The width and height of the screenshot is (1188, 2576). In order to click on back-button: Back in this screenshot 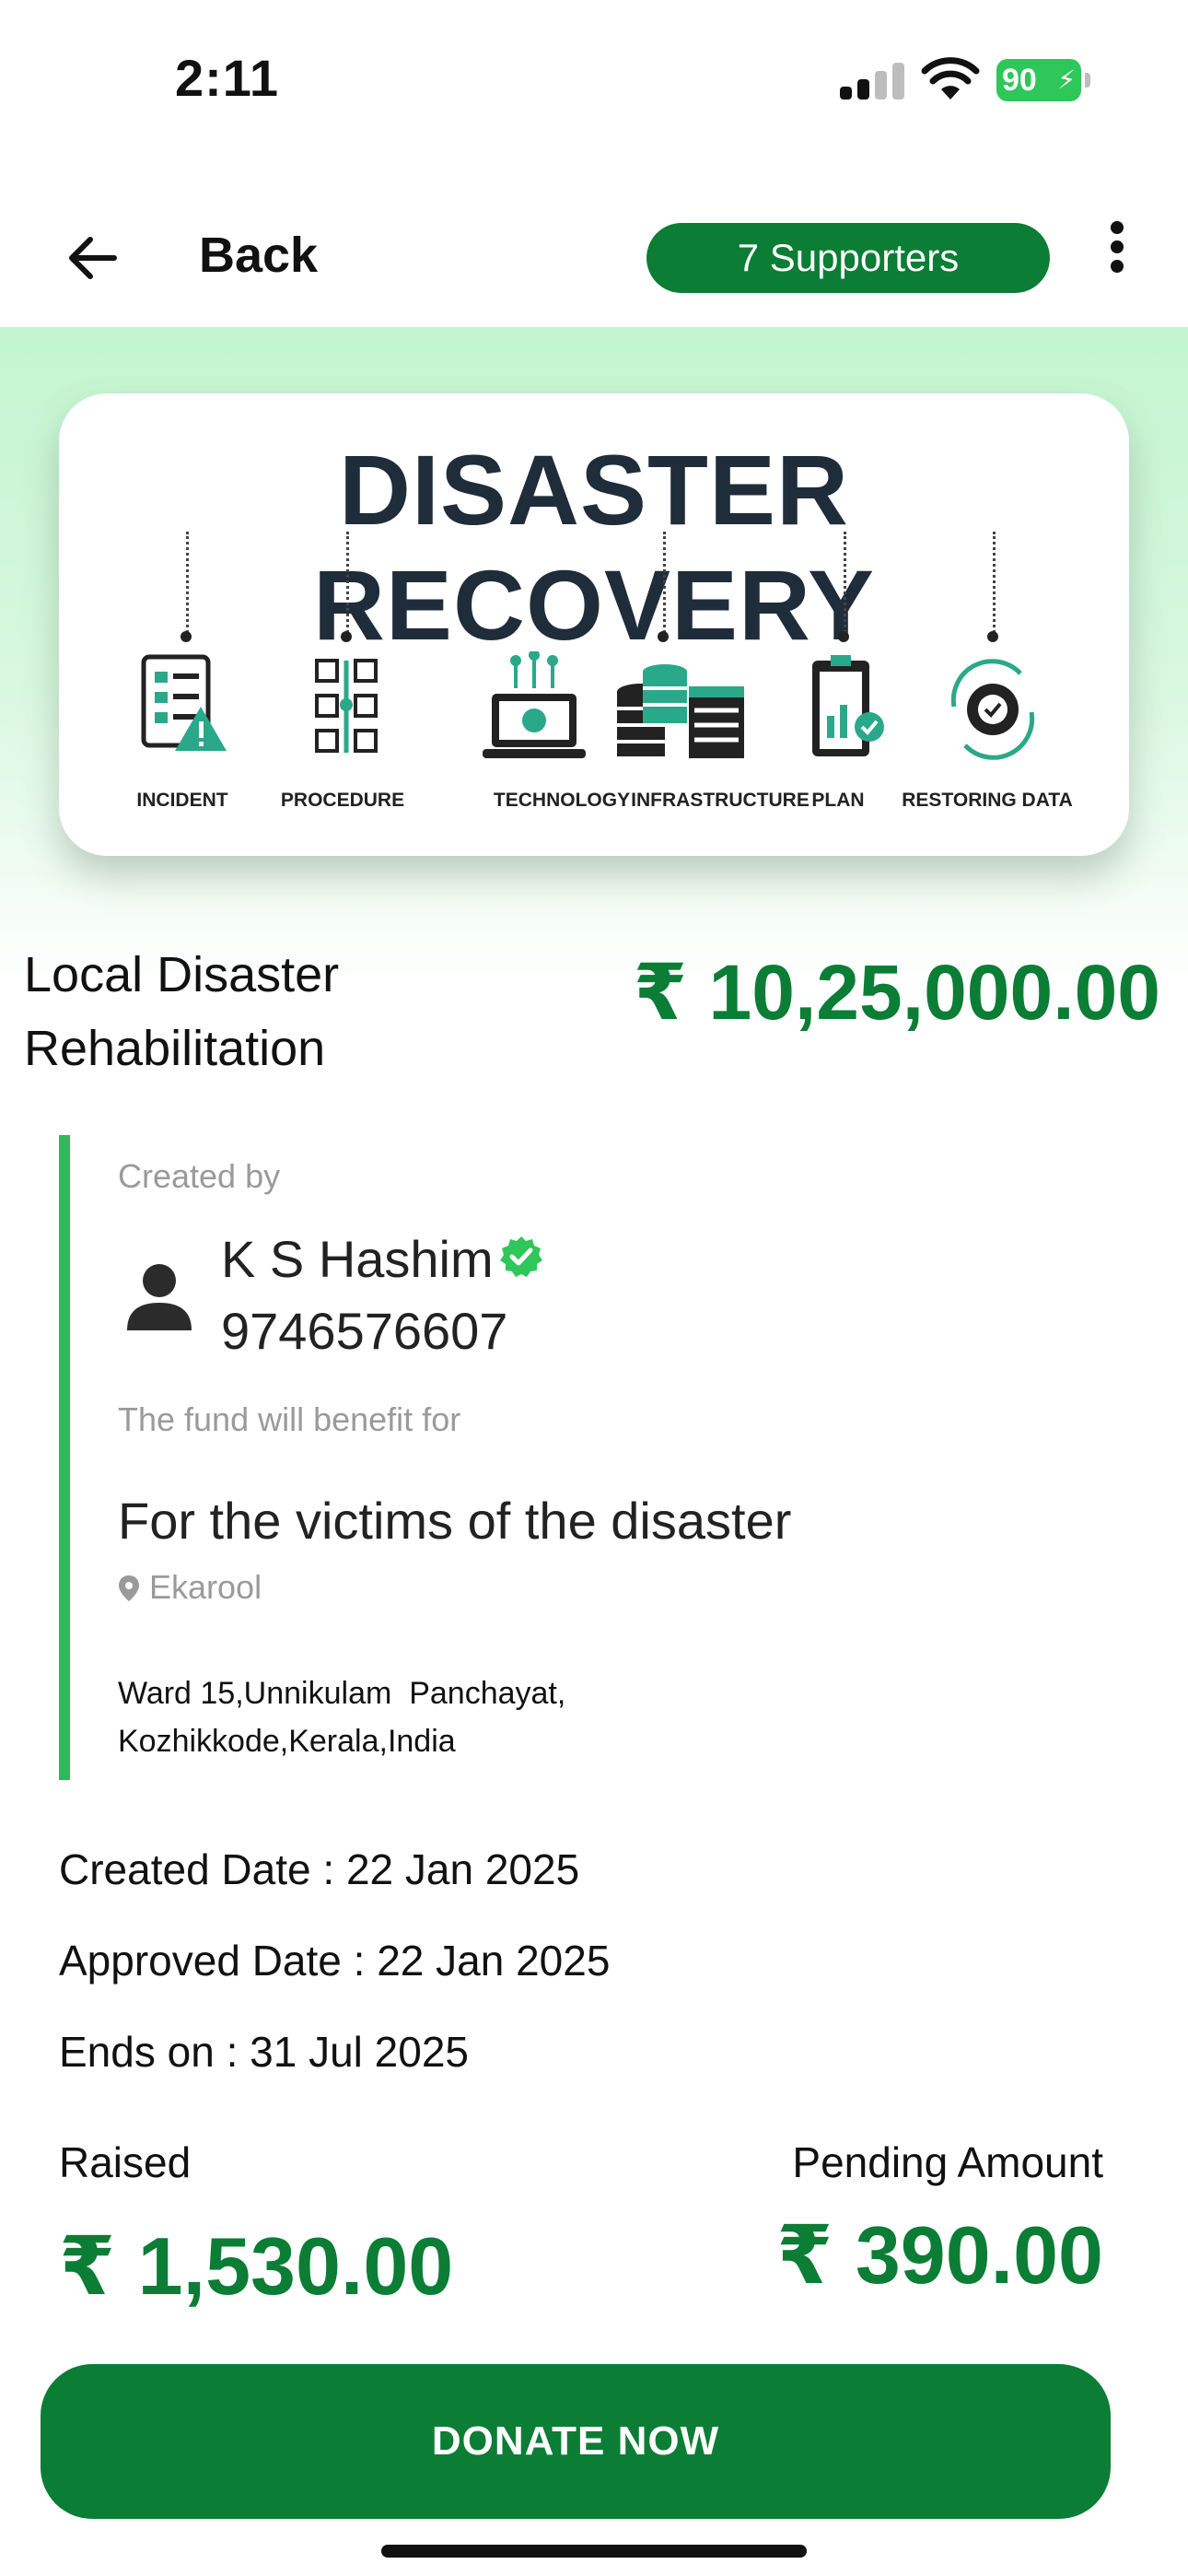, I will do `click(258, 256)`.